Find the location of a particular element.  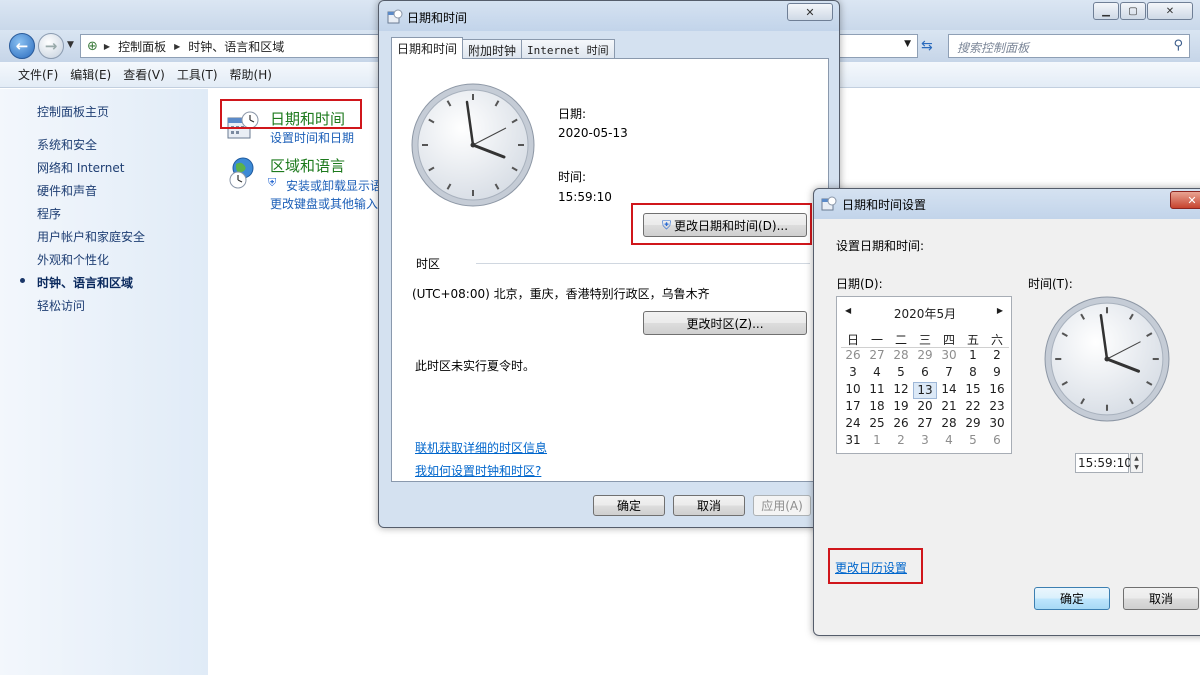

calendar-day: 16 is located at coordinates (997, 390).